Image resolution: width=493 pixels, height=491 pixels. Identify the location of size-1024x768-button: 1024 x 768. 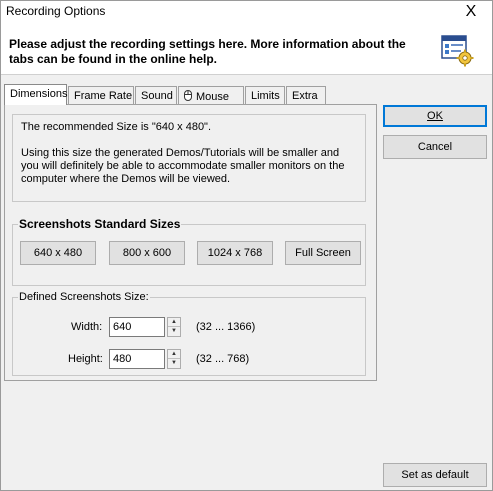
(235, 253).